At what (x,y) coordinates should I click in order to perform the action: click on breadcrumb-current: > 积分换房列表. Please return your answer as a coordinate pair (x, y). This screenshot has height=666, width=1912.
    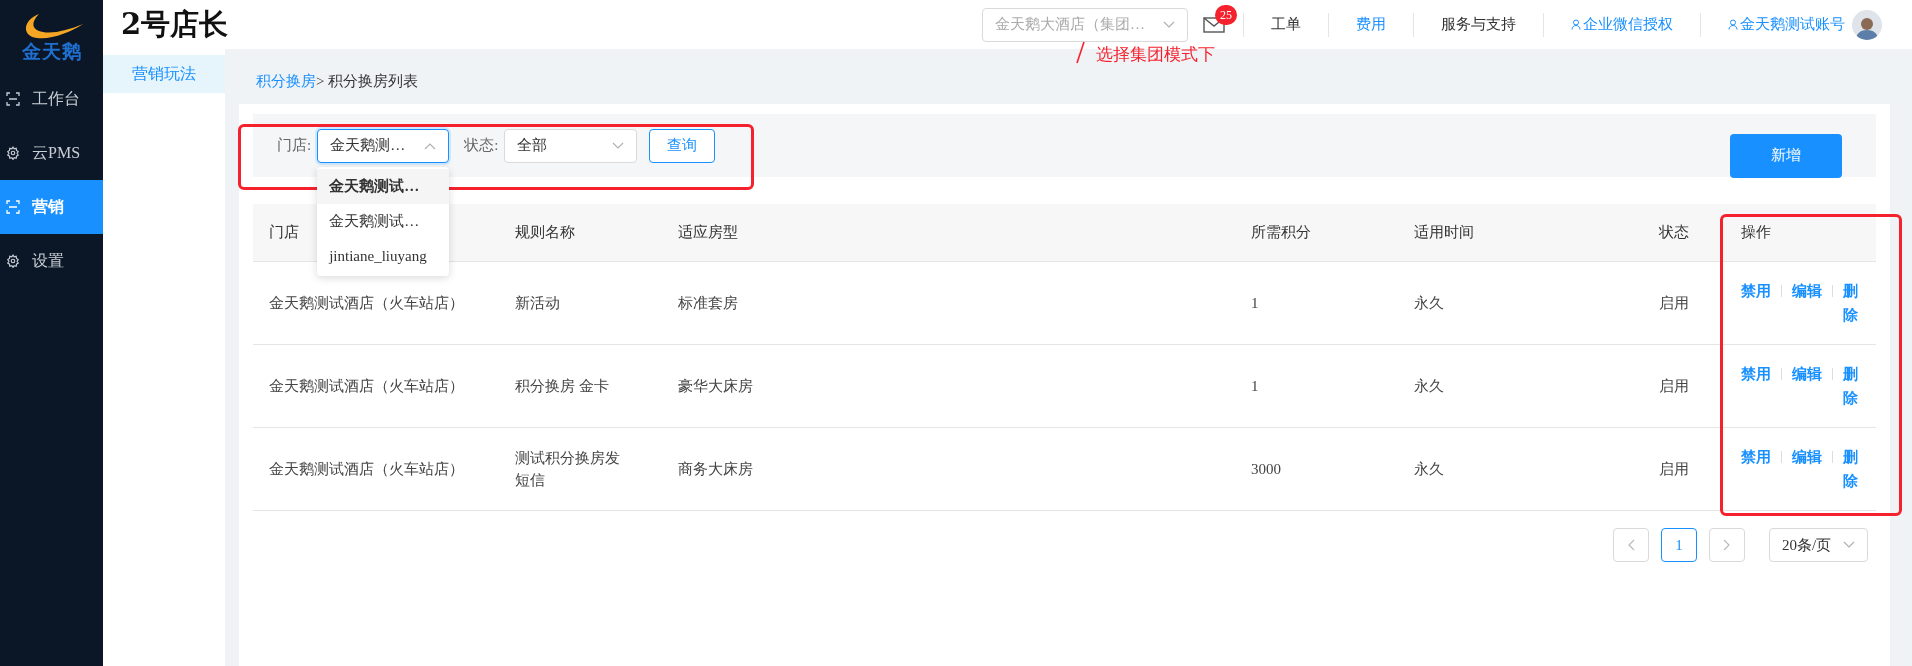
    Looking at the image, I should click on (367, 82).